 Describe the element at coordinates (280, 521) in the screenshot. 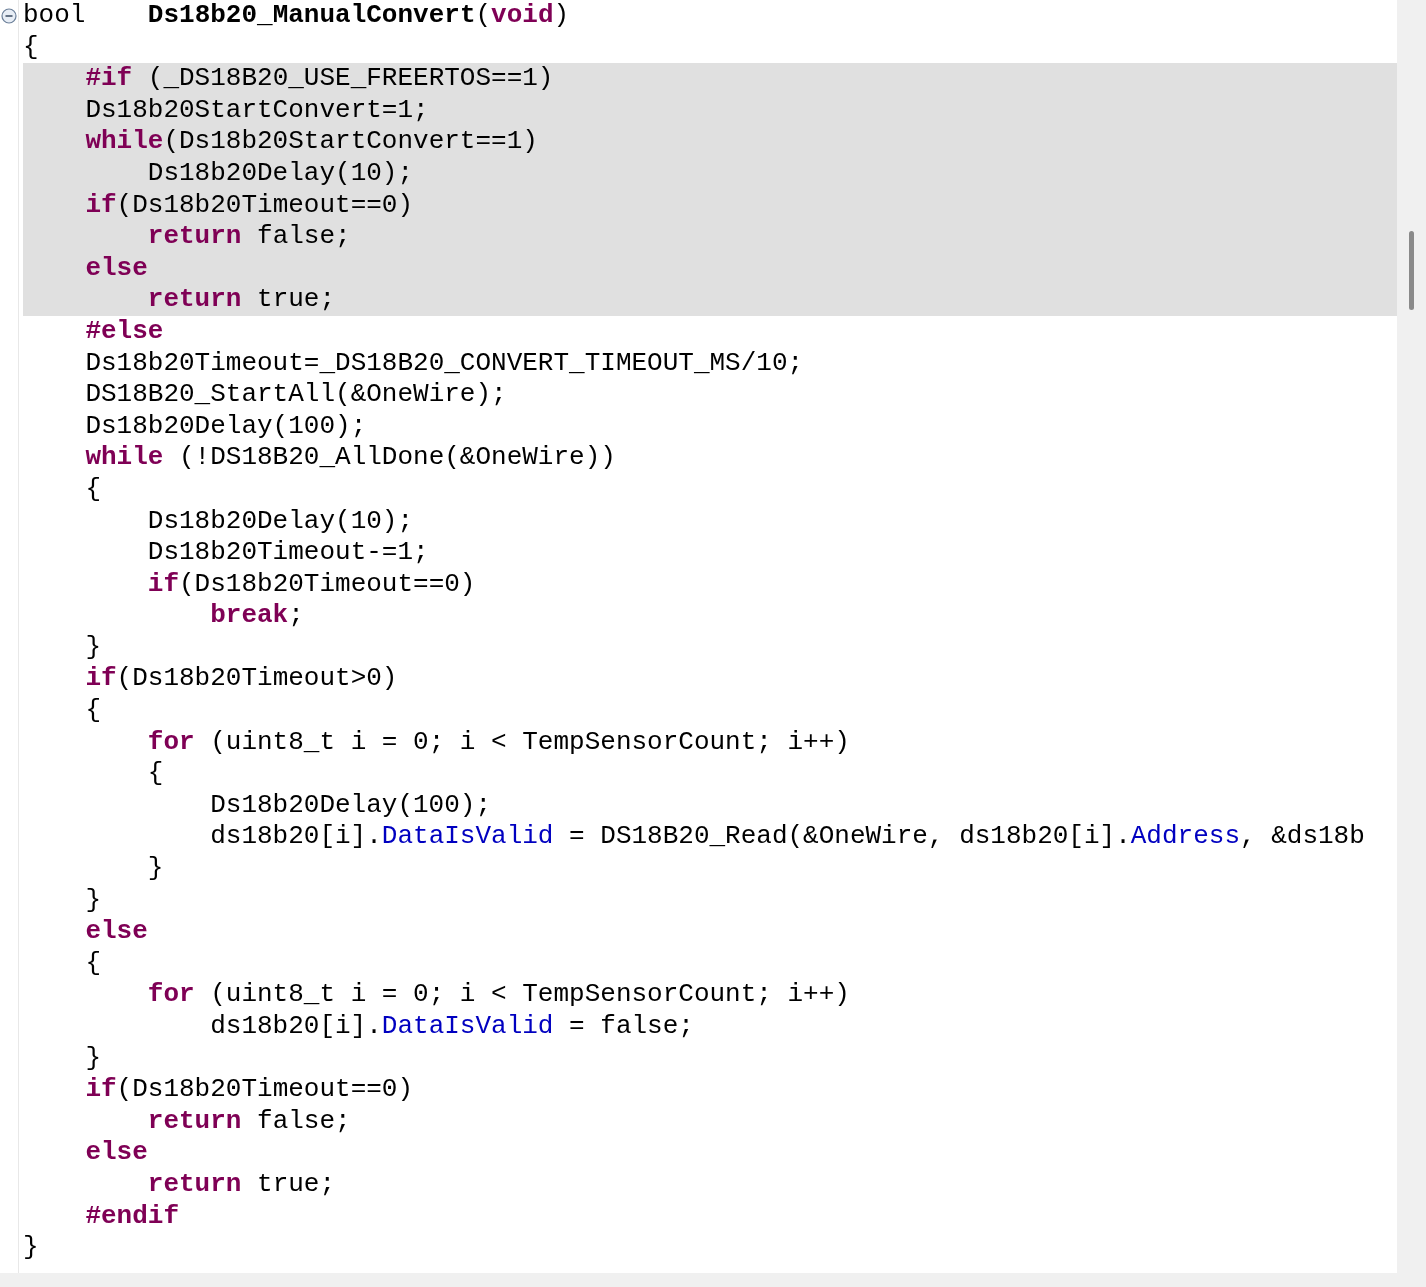

I see `code-line: Ds18b20Delay(10);` at that location.